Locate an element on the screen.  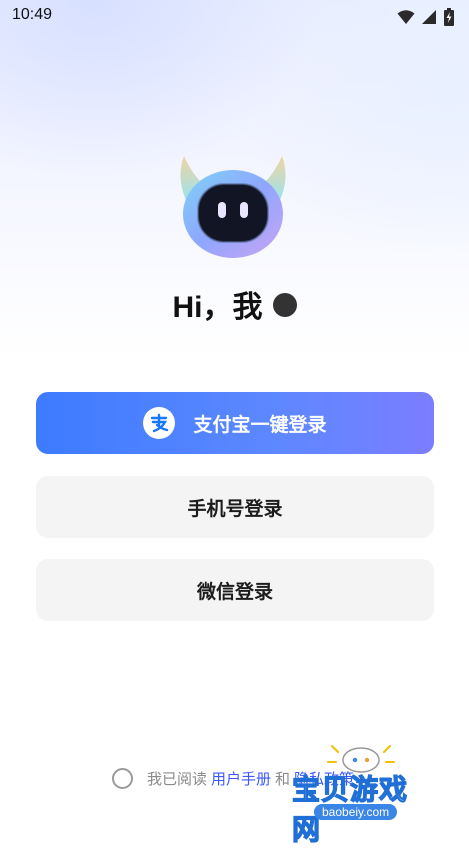
alipay-login-button: 支付宝一键登录 is located at coordinates (235, 423).